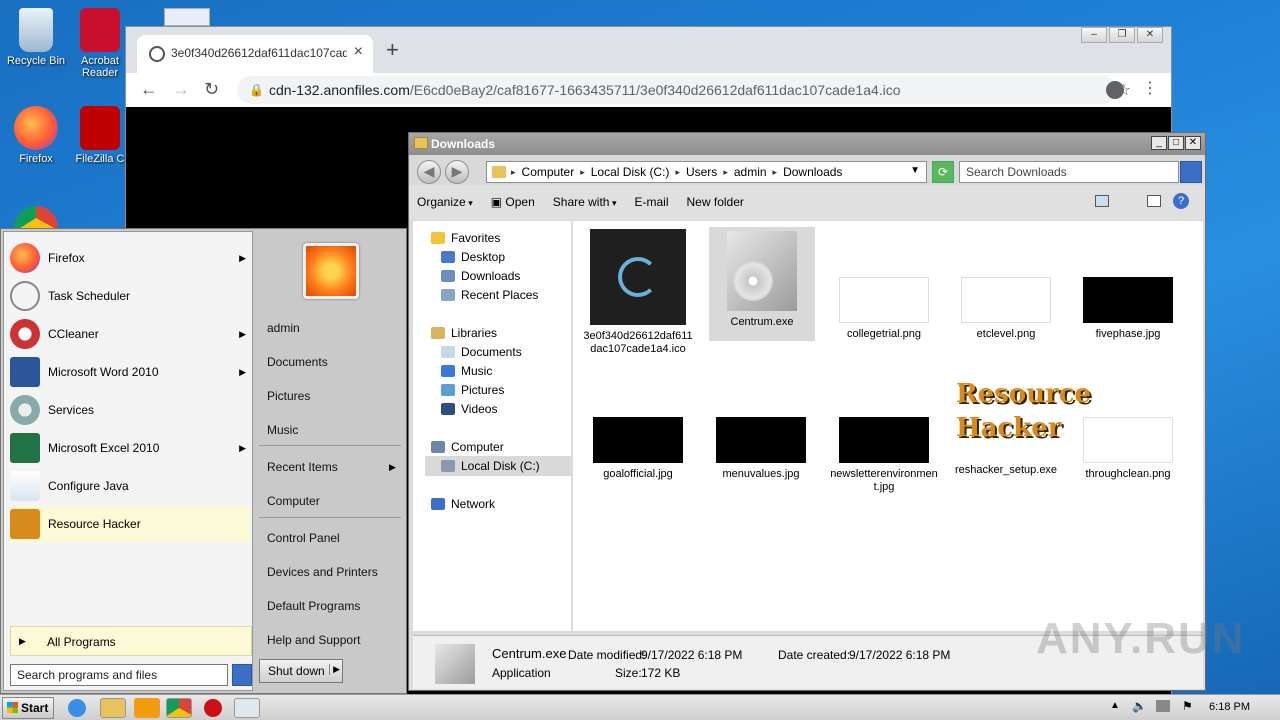 The height and width of the screenshot is (720, 1280). What do you see at coordinates (130, 296) in the screenshot?
I see `program-task-scheduler: Task Scheduler` at bounding box center [130, 296].